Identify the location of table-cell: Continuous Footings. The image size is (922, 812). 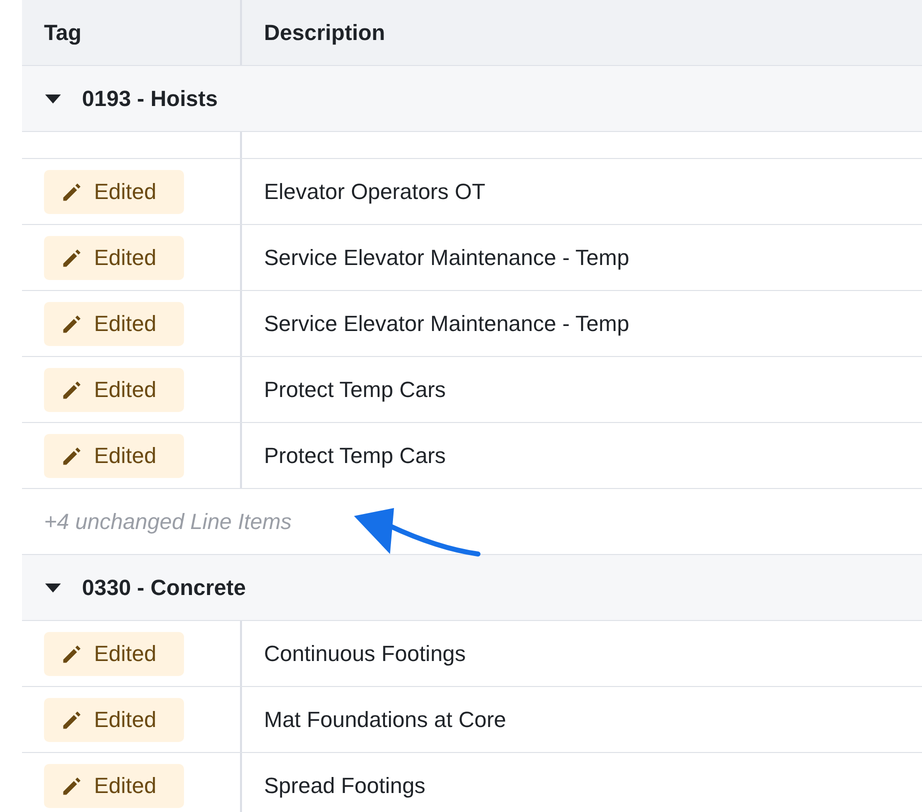
(365, 653).